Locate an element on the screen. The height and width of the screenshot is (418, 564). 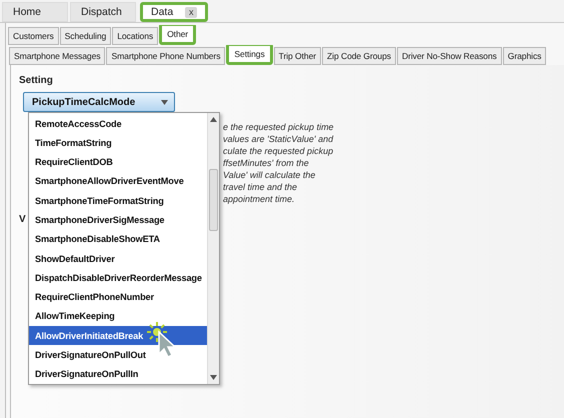
dropdown-option: SmartphoneDisableShowETA is located at coordinates (118, 239).